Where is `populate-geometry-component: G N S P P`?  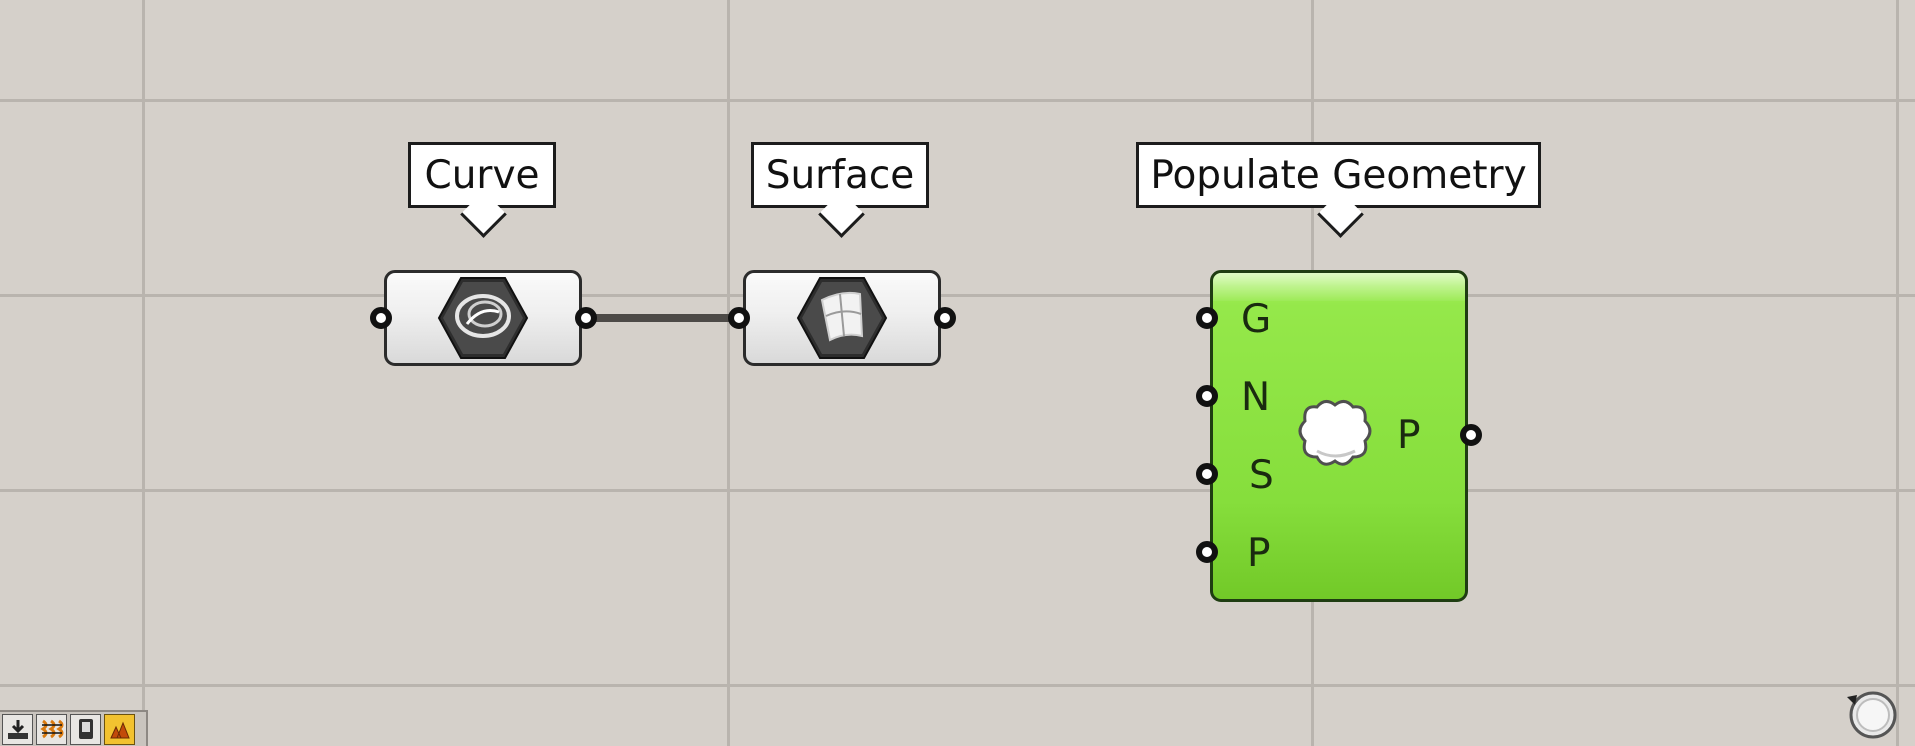 populate-geometry-component: G N S P P is located at coordinates (1339, 436).